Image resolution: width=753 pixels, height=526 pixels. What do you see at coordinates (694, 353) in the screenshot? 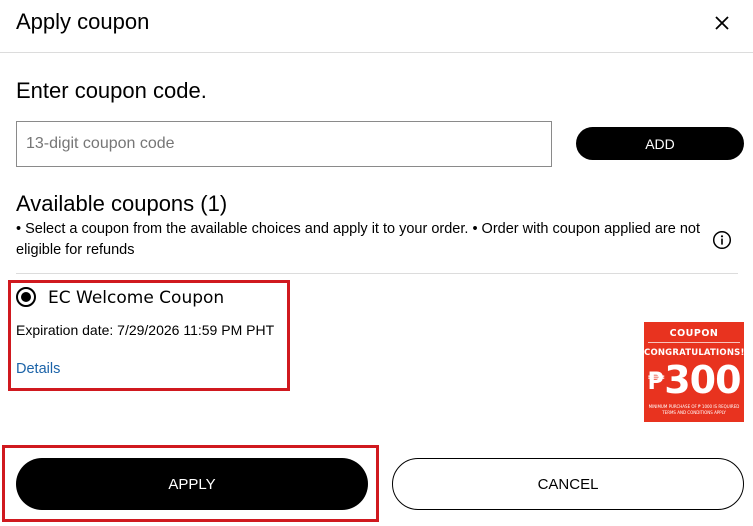
I see `coupon-image-congrats: CONGRATULATIONS!` at bounding box center [694, 353].